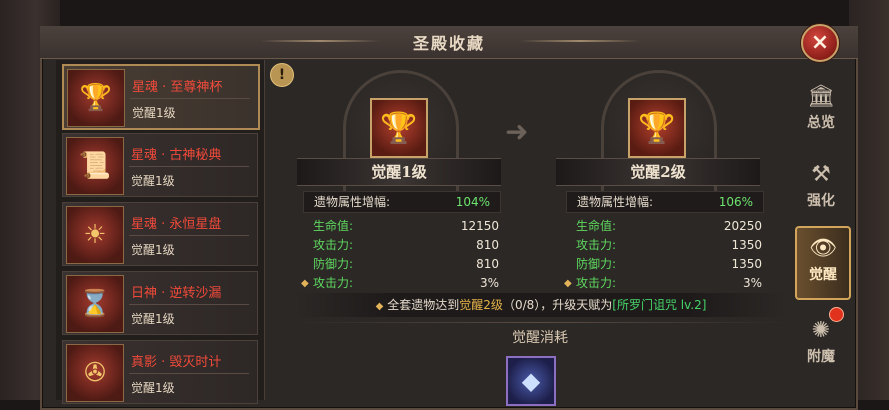 The width and height of the screenshot is (889, 410). Describe the element at coordinates (176, 362) in the screenshot. I see `relic-name: 真影 · 毁灭时计` at that location.